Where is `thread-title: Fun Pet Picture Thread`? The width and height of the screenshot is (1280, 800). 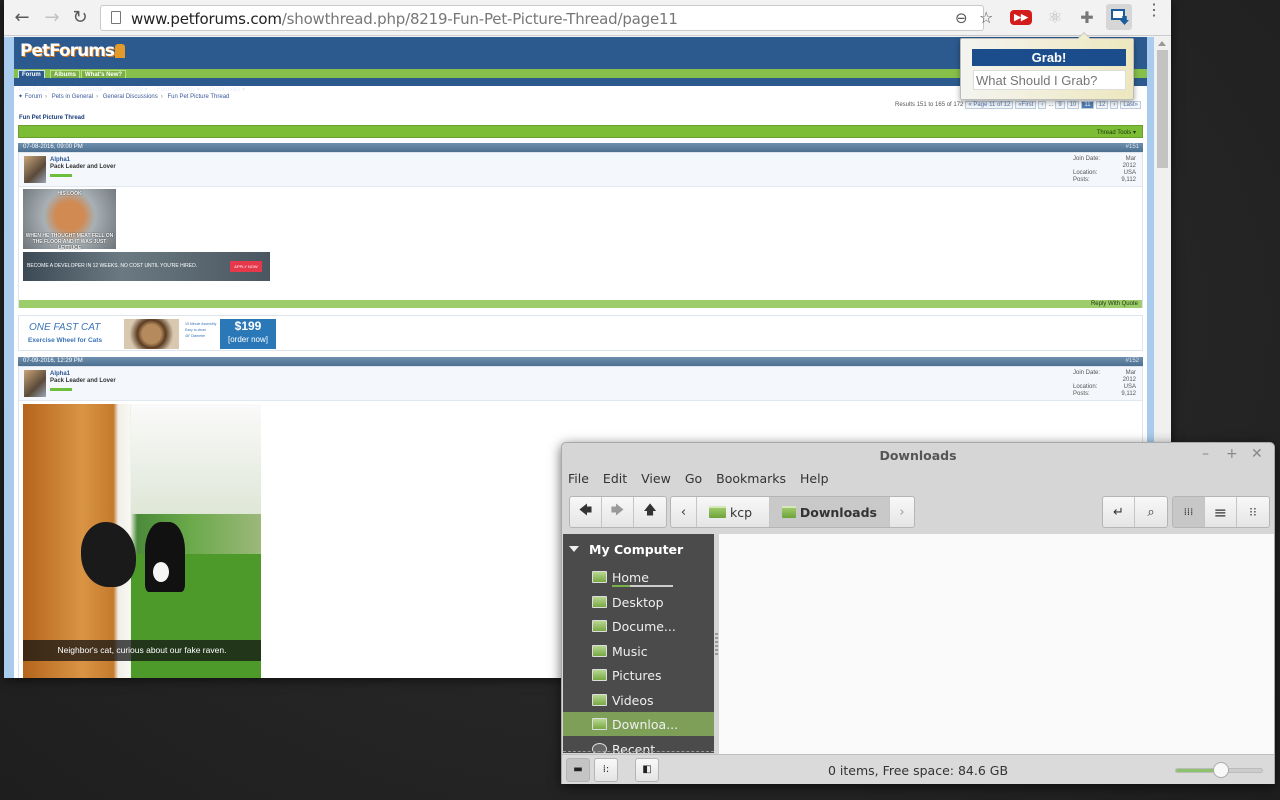 thread-title: Fun Pet Picture Thread is located at coordinates (52, 118).